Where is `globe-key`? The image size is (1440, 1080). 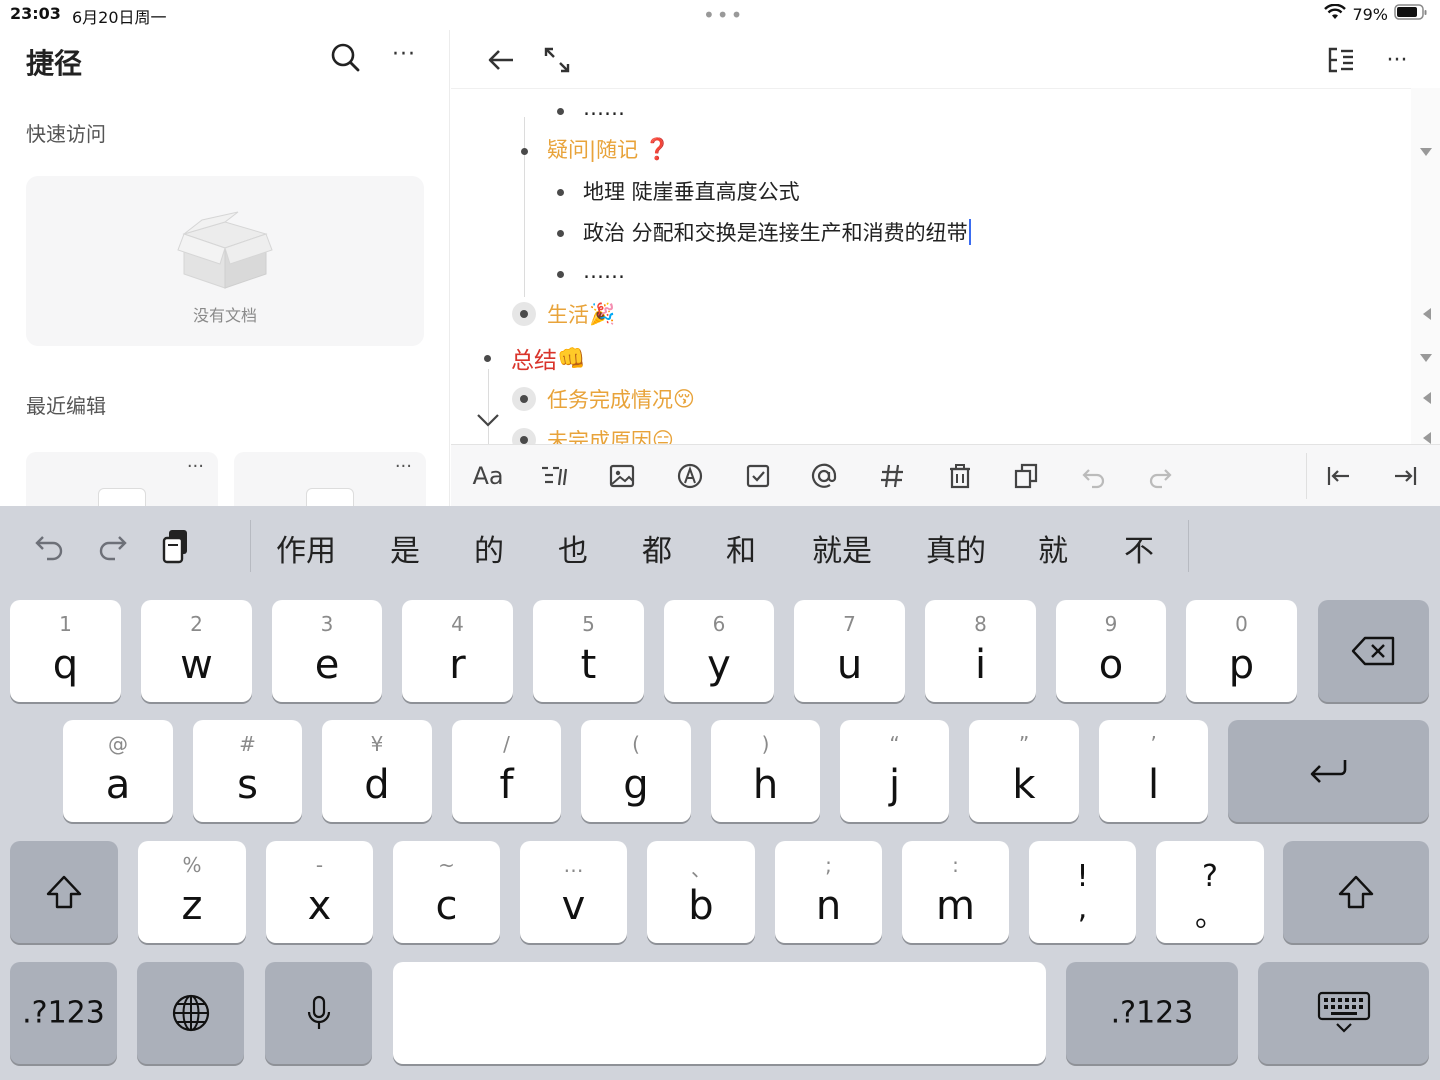 globe-key is located at coordinates (190, 1013).